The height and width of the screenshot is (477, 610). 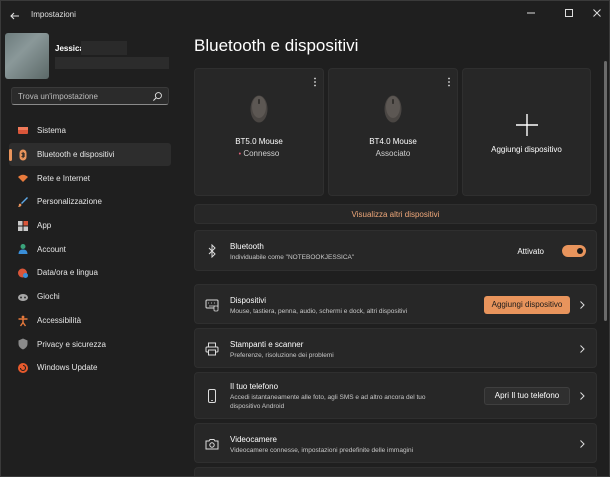 What do you see at coordinates (23, 179) in the screenshot?
I see `wifi-icon` at bounding box center [23, 179].